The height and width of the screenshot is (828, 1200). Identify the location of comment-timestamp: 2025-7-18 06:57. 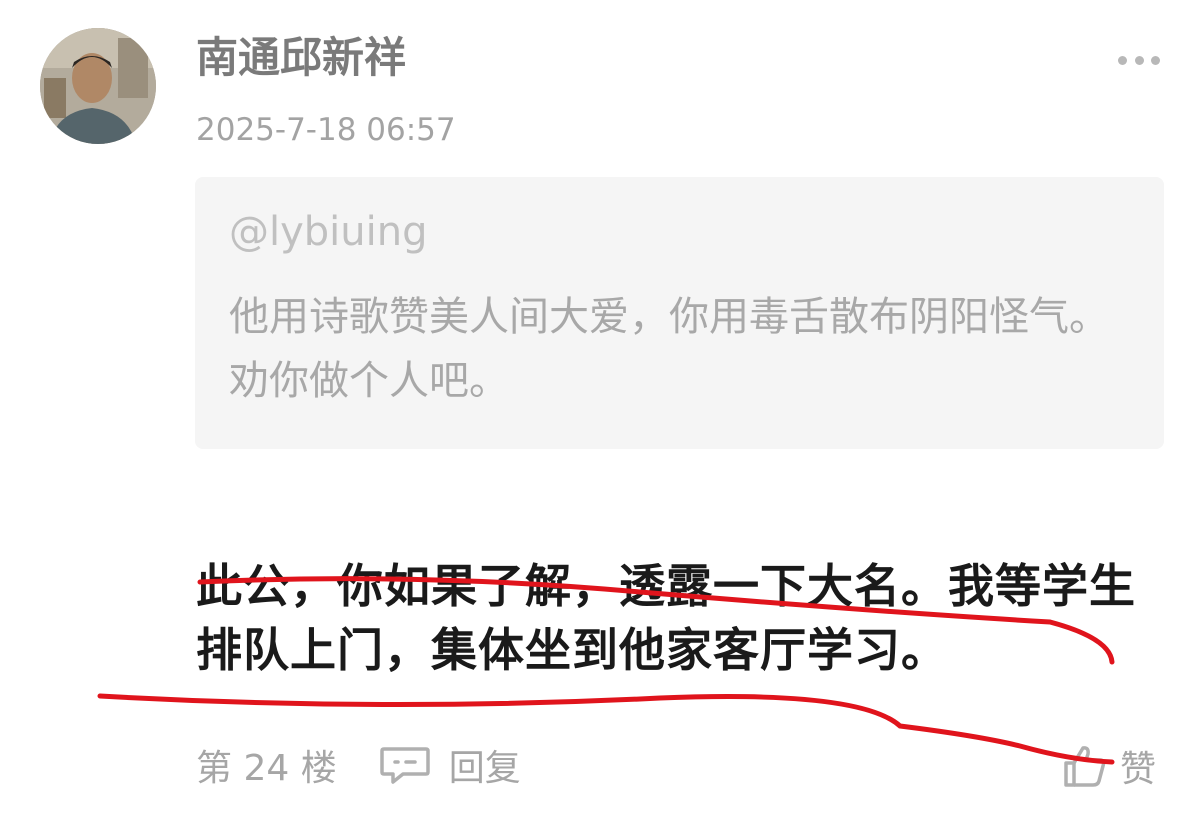
(326, 130).